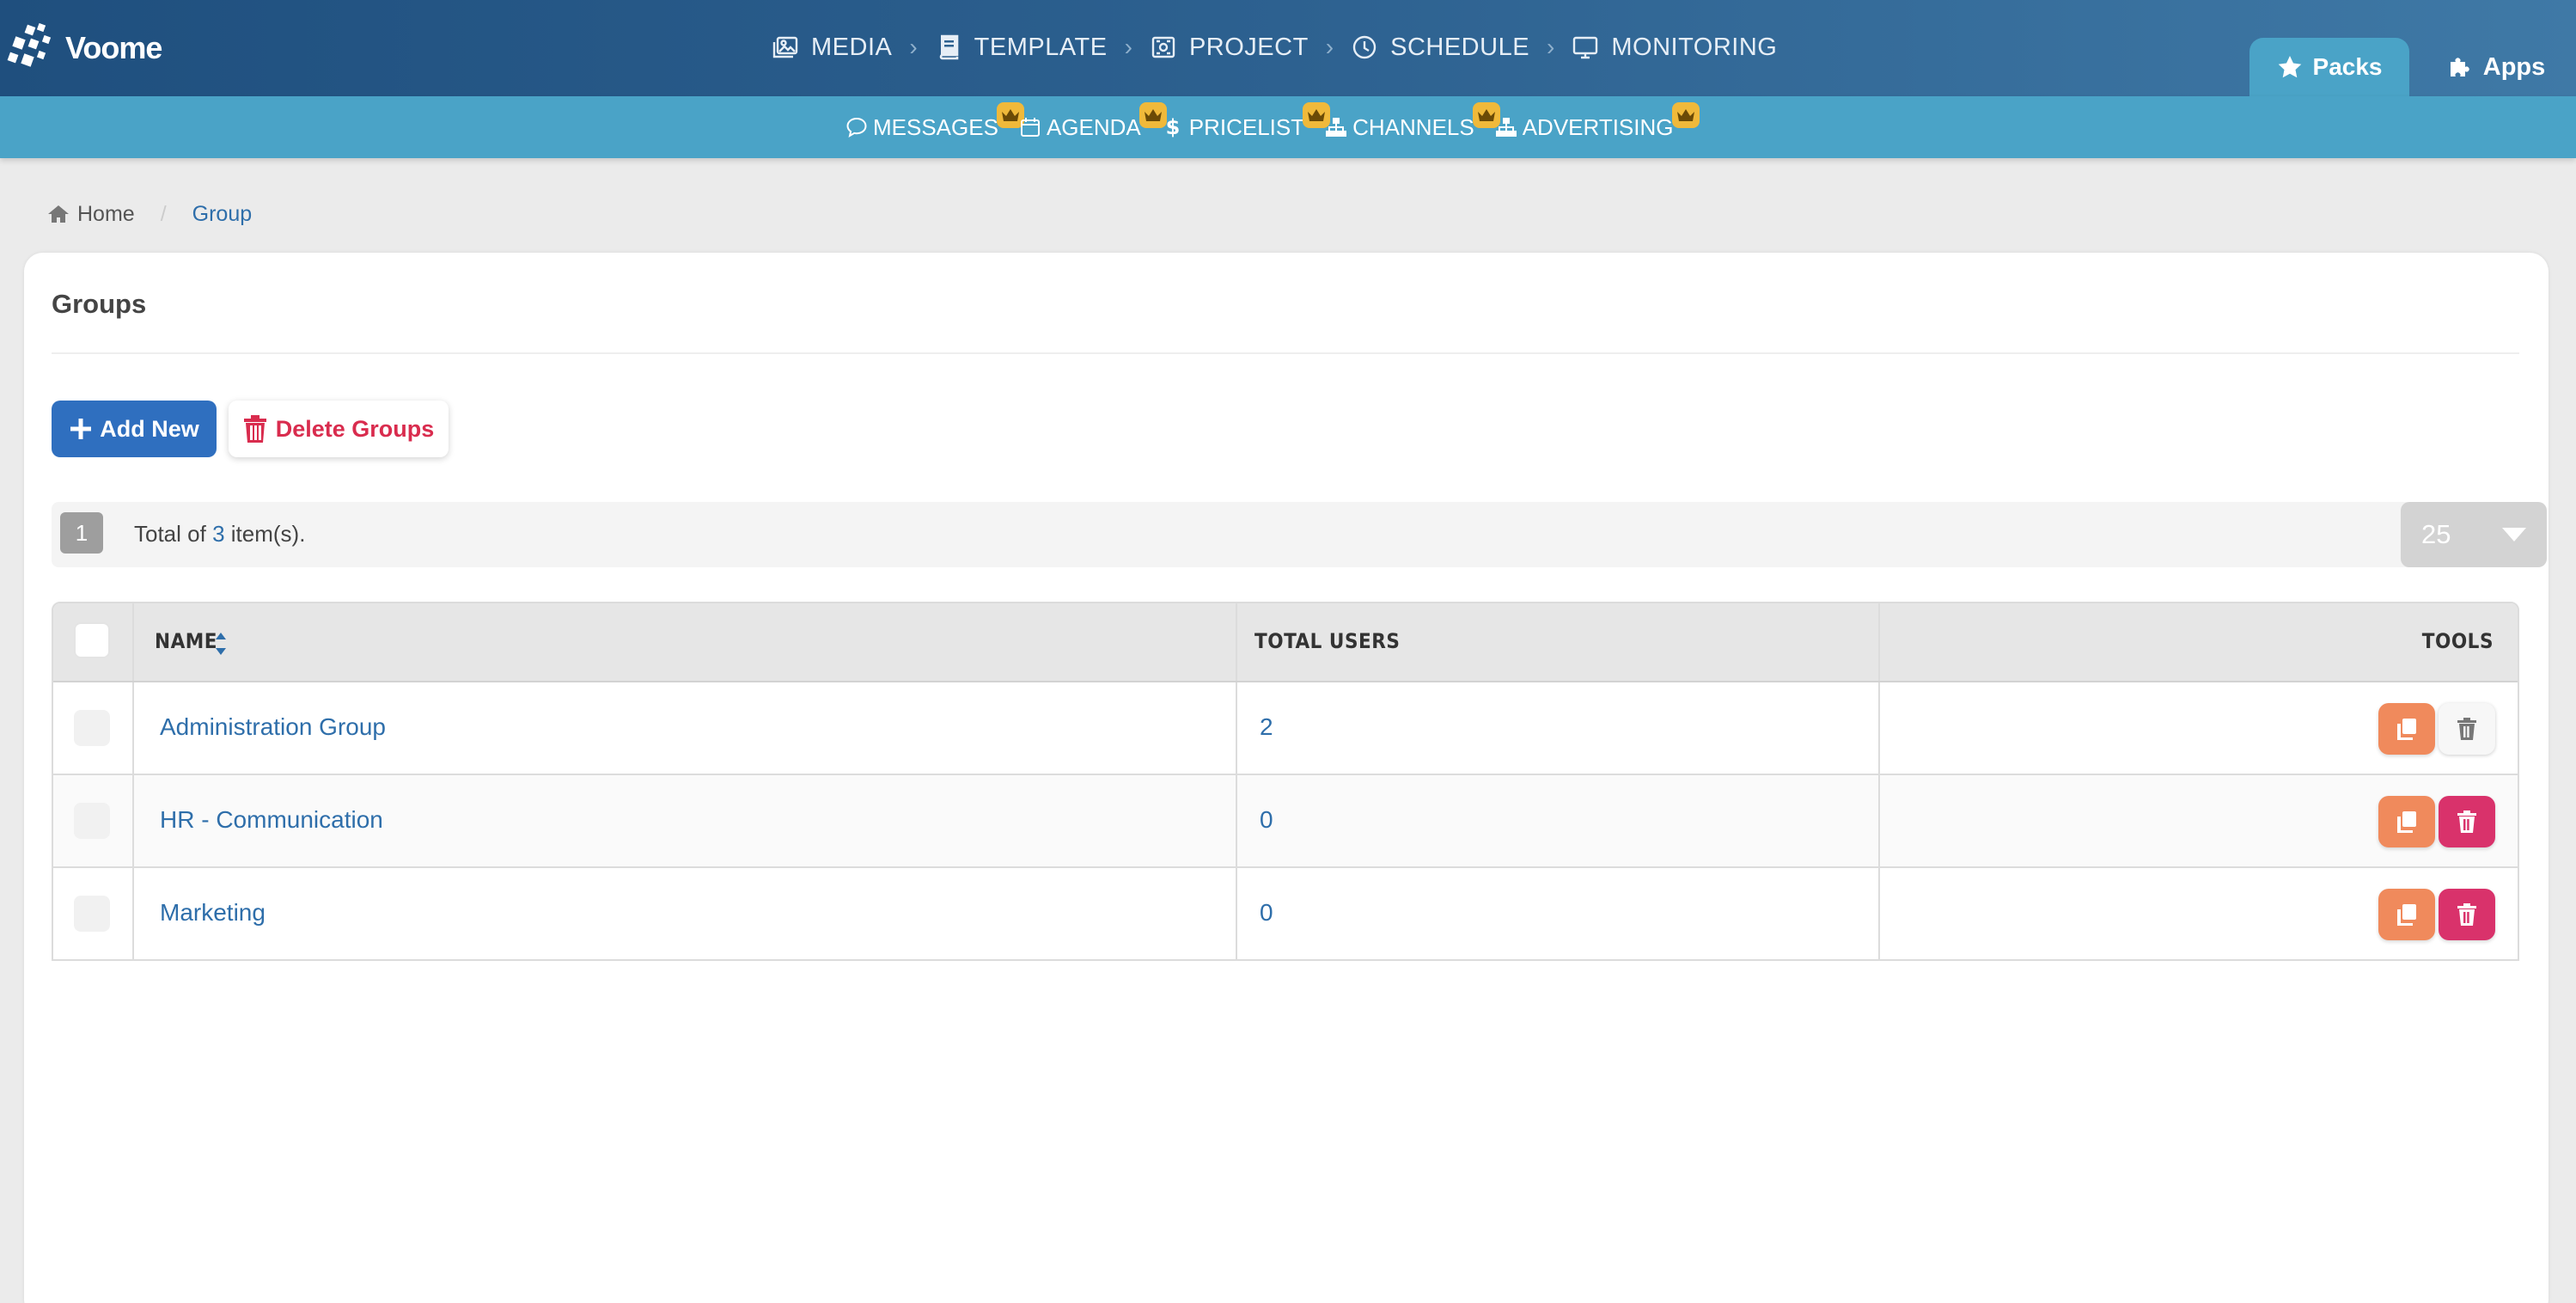  I want to click on table-row: HR - Communication 0, so click(1285, 821).